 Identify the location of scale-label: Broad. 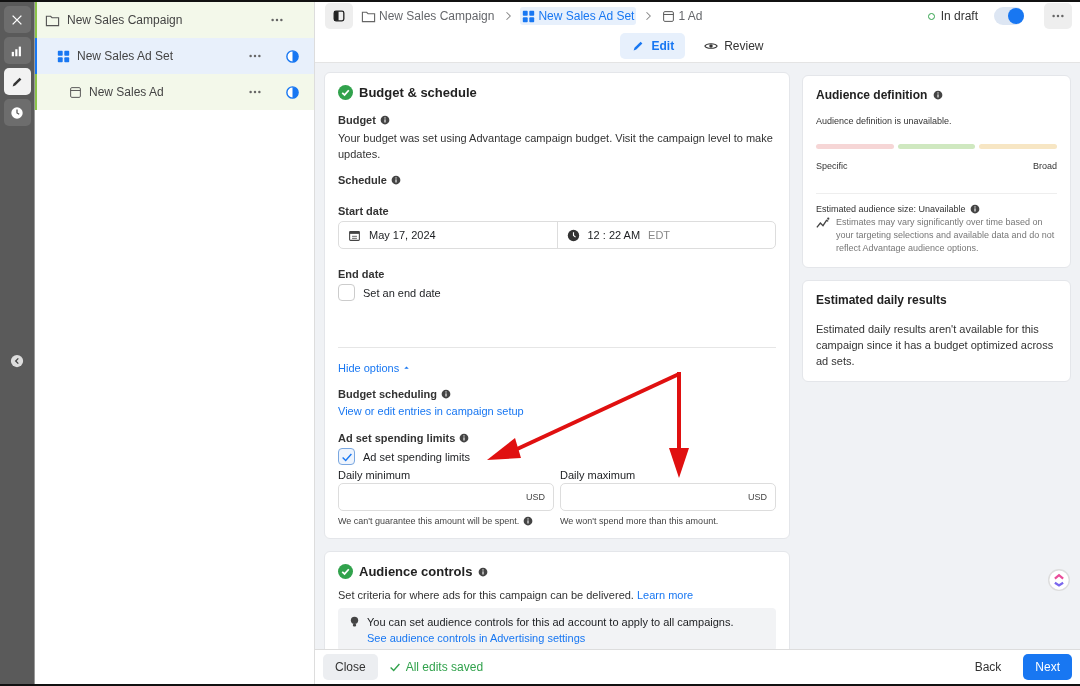
(1044, 166).